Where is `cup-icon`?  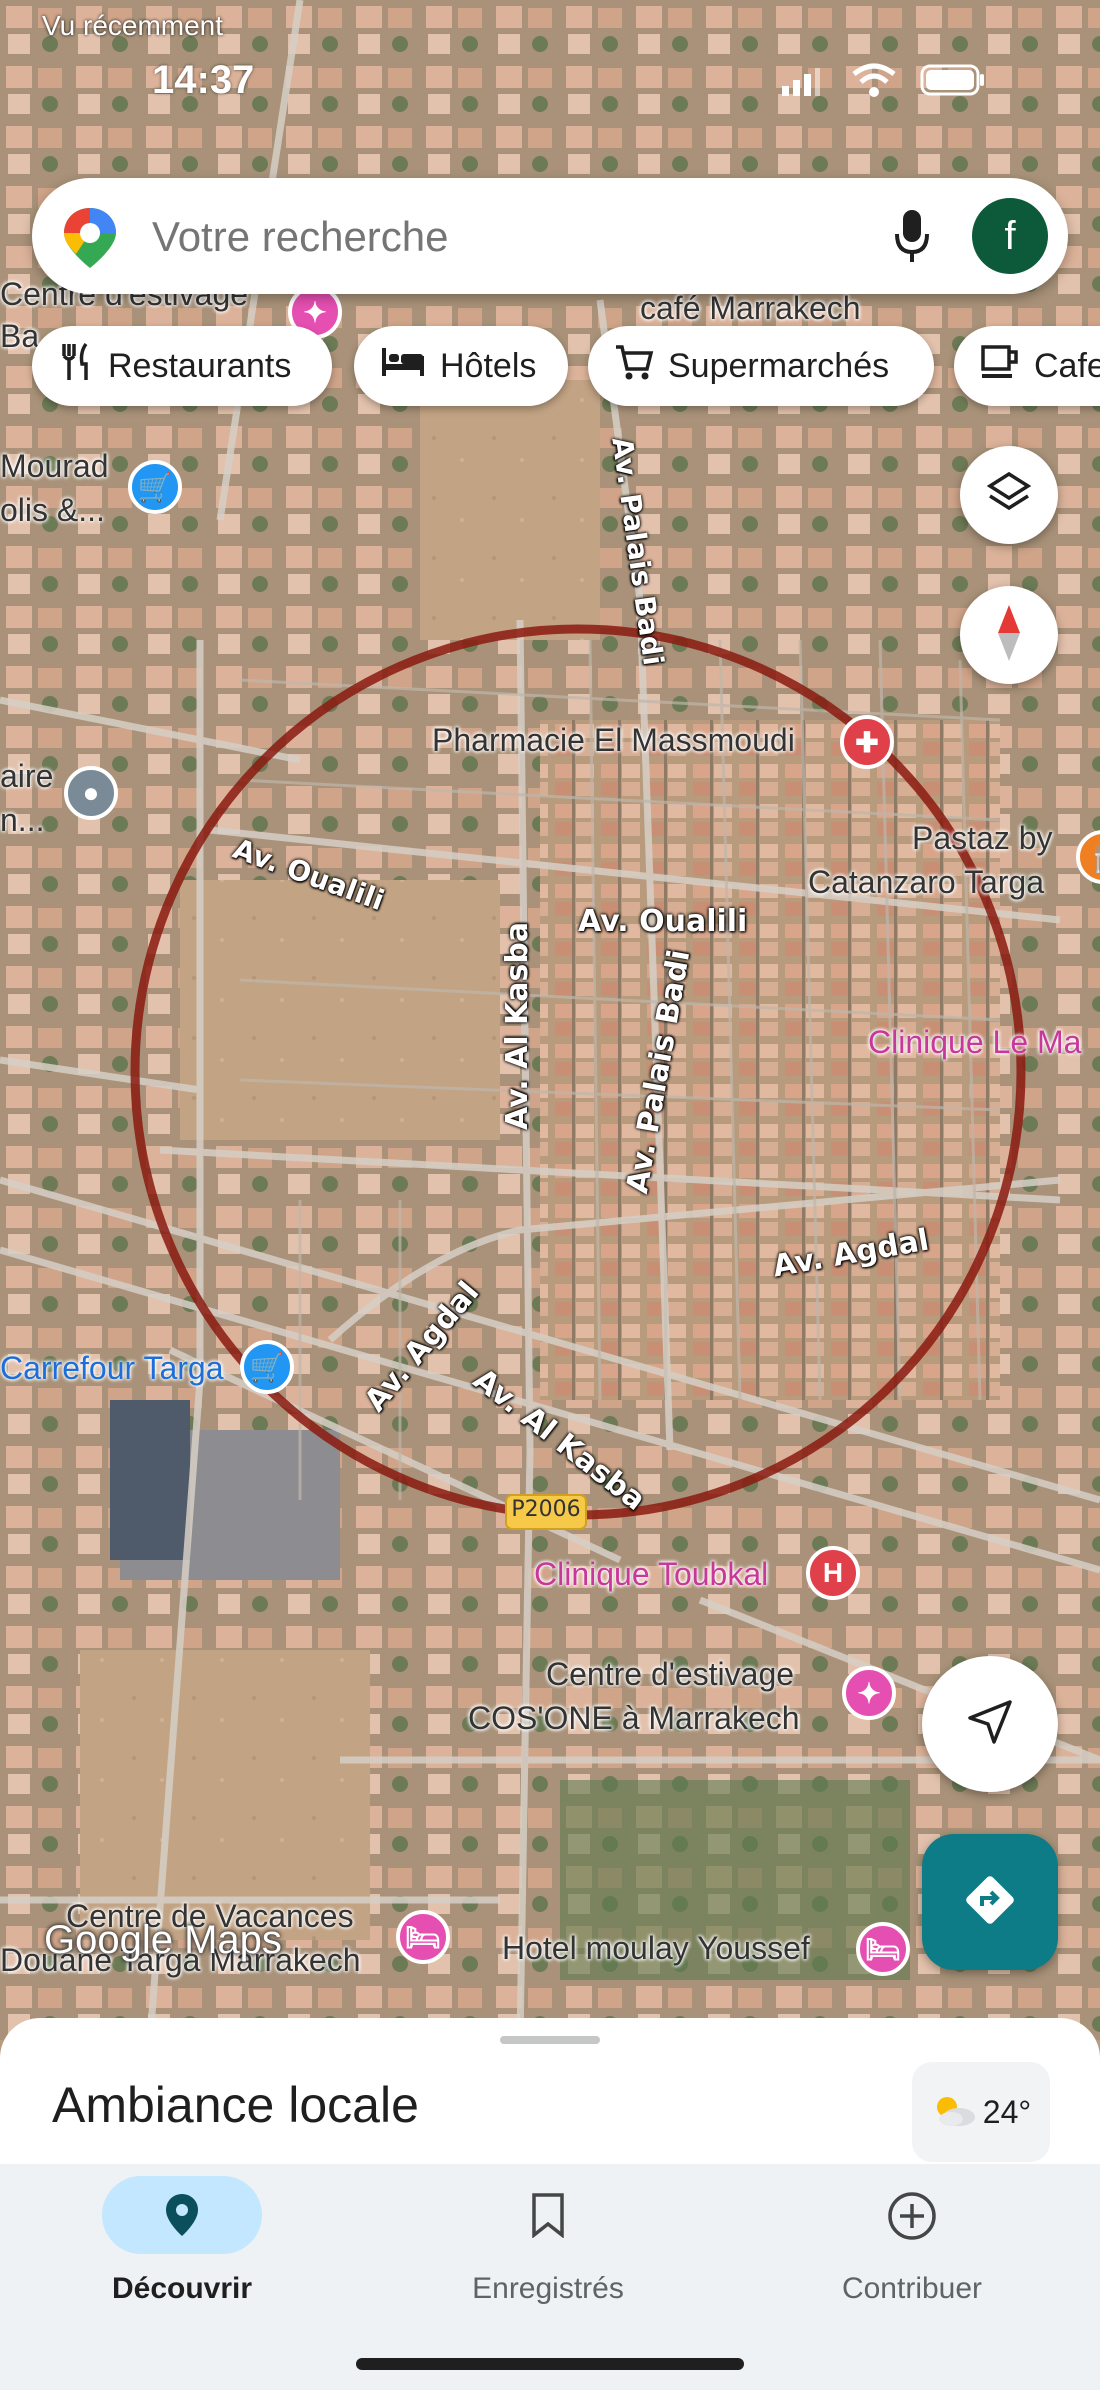 cup-icon is located at coordinates (1000, 366).